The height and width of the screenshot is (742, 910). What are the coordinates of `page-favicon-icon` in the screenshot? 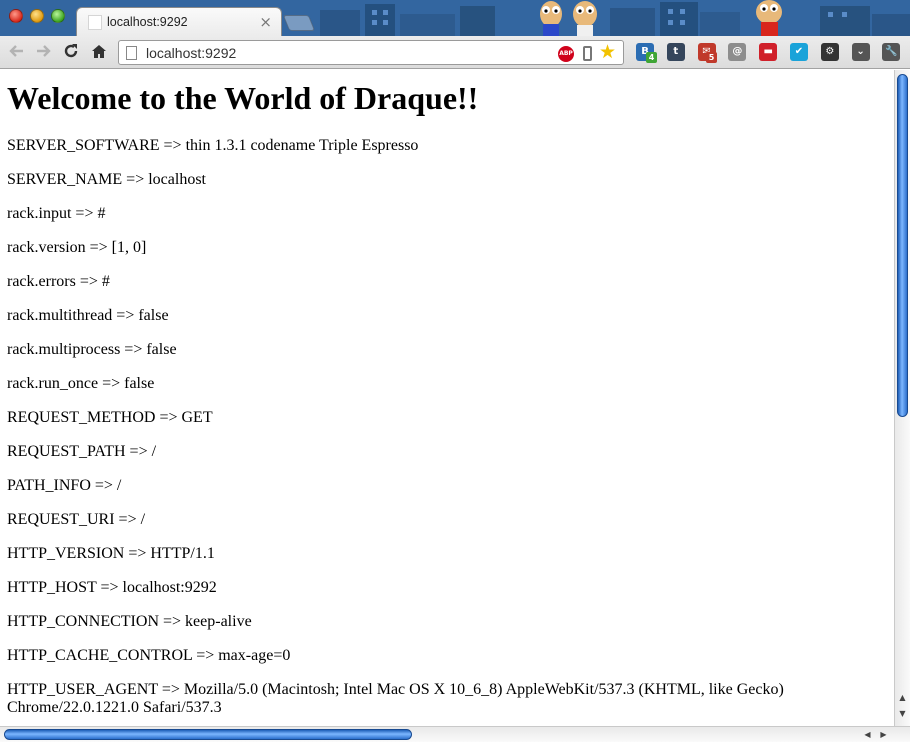 It's located at (95, 22).